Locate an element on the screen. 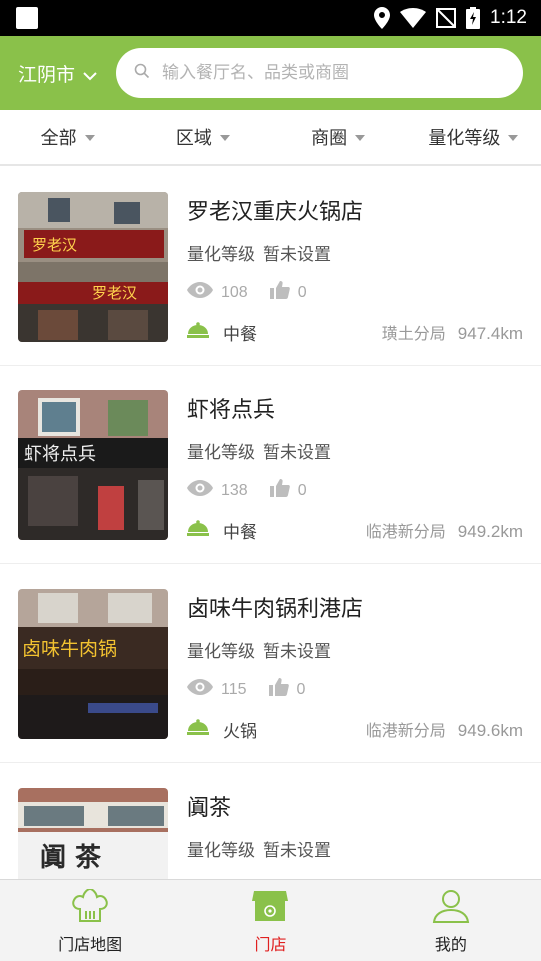 The height and width of the screenshot is (961, 541). distance-label: 949.6km is located at coordinates (490, 730).